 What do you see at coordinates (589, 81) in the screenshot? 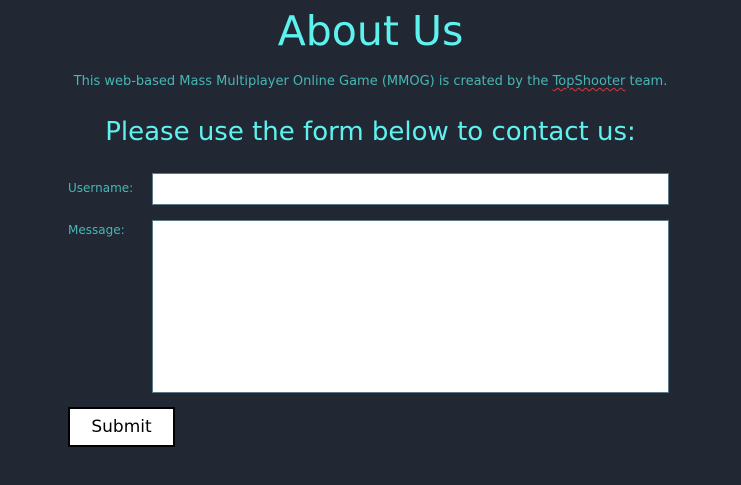
I see `team-name: TopShooter` at bounding box center [589, 81].